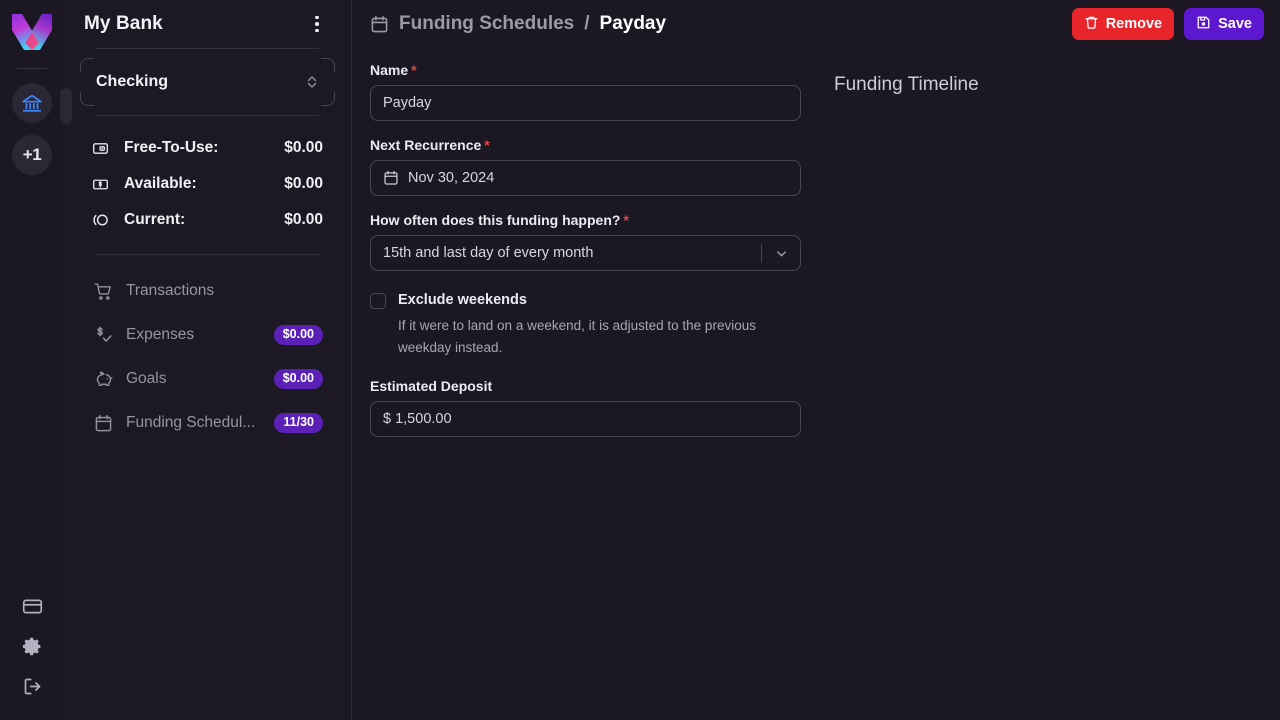 Image resolution: width=1280 pixels, height=720 pixels. I want to click on logout-icon, so click(32, 686).